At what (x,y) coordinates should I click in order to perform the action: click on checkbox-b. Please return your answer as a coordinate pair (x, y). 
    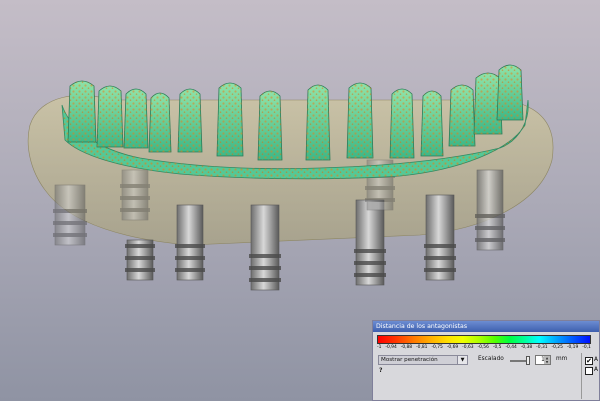
    Looking at the image, I should click on (589, 371).